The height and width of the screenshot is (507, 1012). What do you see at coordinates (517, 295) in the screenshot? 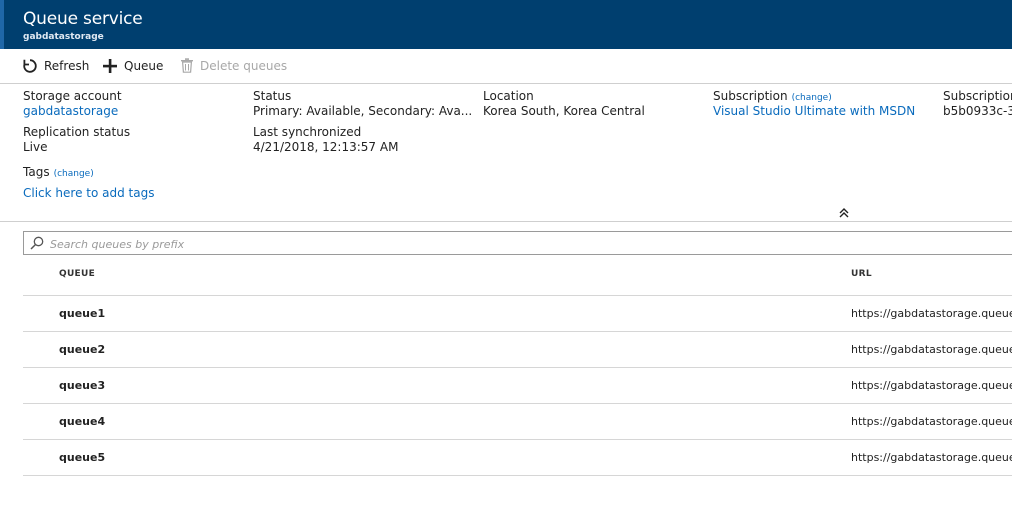
I see `table-header-divider` at bounding box center [517, 295].